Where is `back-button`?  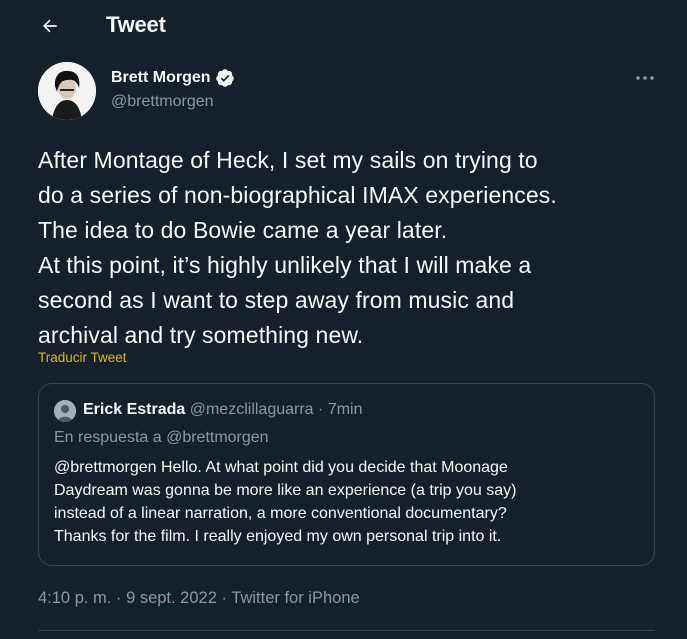
back-button is located at coordinates (50, 26).